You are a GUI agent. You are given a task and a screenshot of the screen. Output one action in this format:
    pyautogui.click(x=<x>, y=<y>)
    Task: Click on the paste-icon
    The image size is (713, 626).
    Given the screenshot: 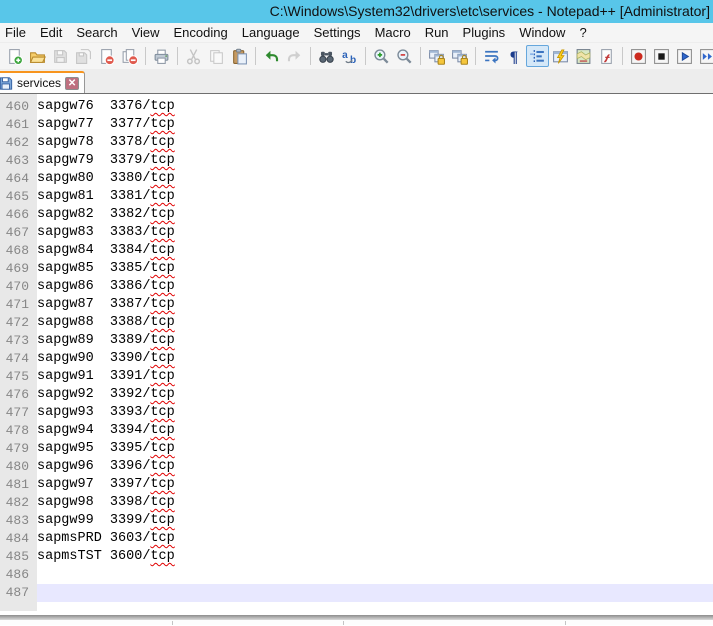 What is the action you would take?
    pyautogui.click(x=240, y=56)
    